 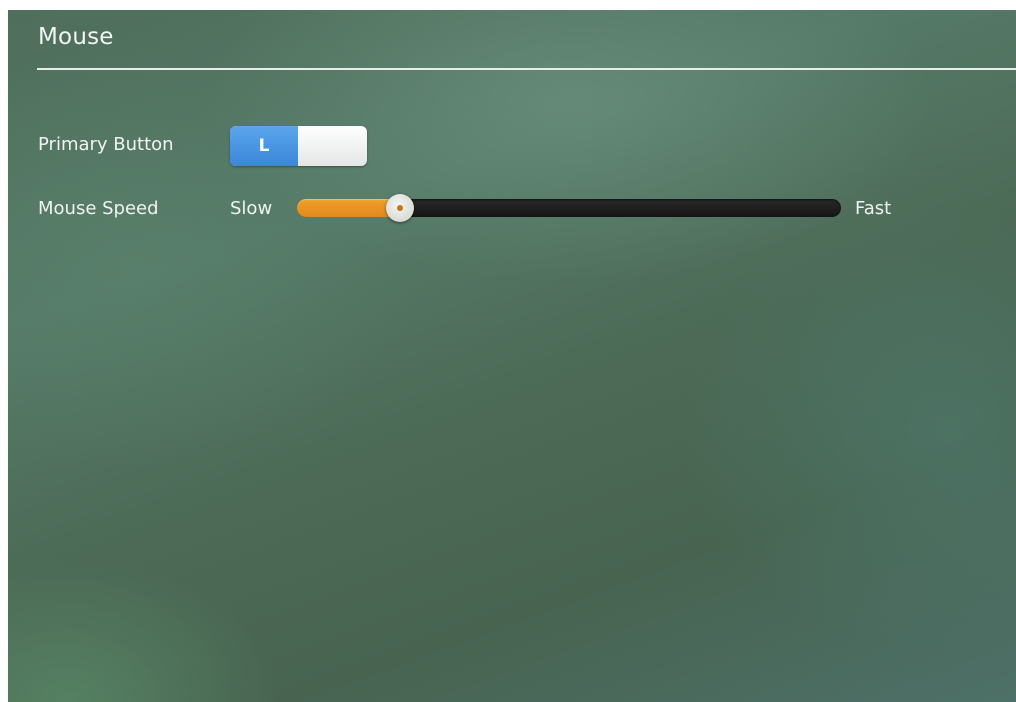 What do you see at coordinates (569, 208) in the screenshot?
I see `mouse-speed-slider` at bounding box center [569, 208].